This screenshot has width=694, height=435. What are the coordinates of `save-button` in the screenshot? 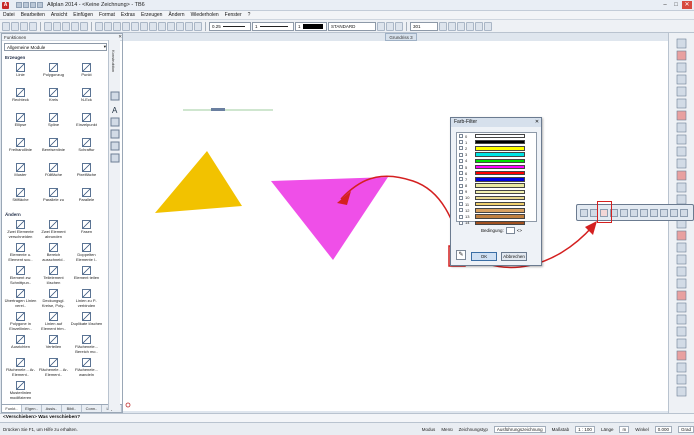 It's located at (24, 26).